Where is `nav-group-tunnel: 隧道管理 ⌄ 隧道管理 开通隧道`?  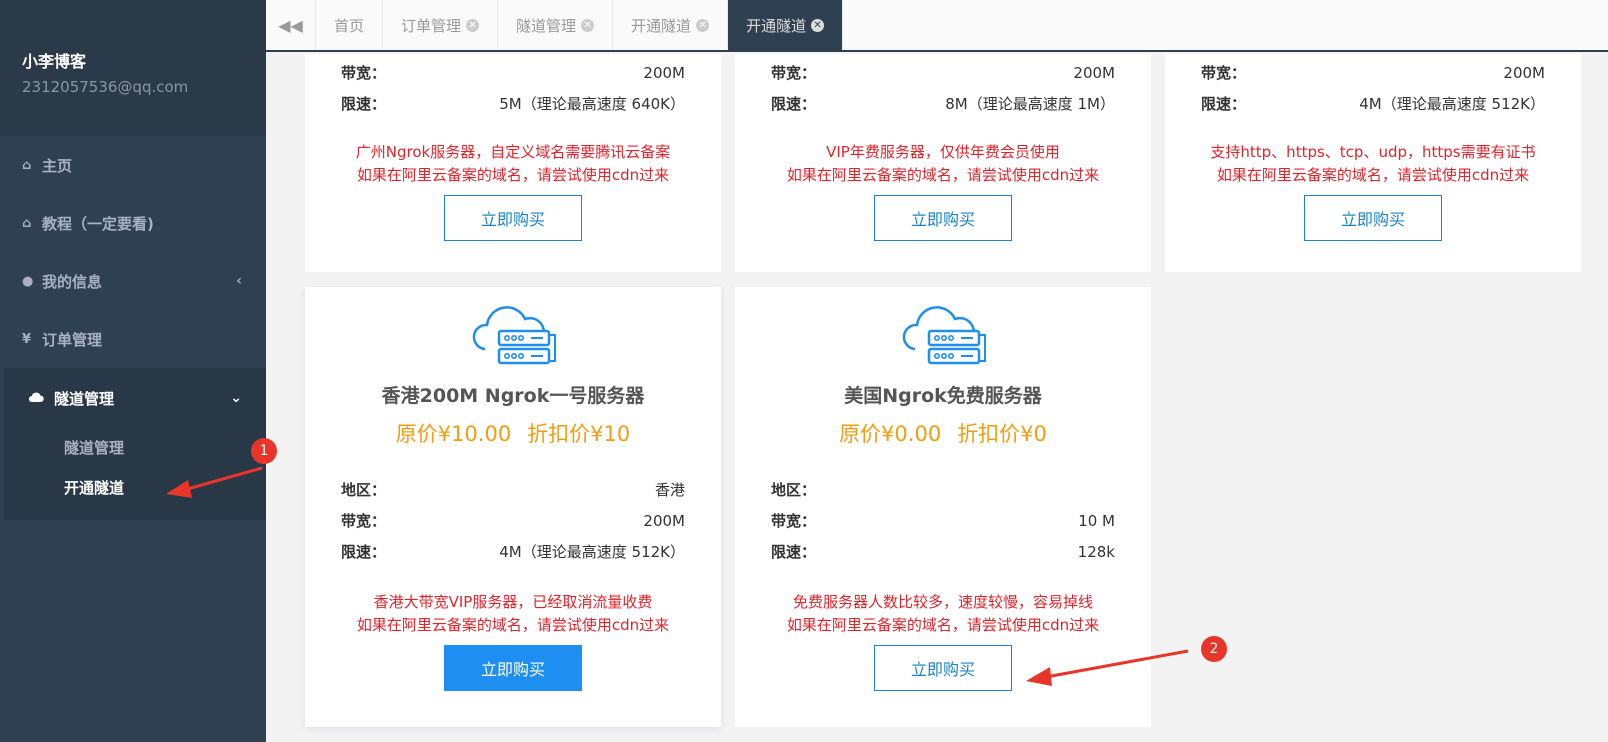 nav-group-tunnel: 隧道管理 ⌄ 隧道管理 开通隧道 is located at coordinates (133, 444).